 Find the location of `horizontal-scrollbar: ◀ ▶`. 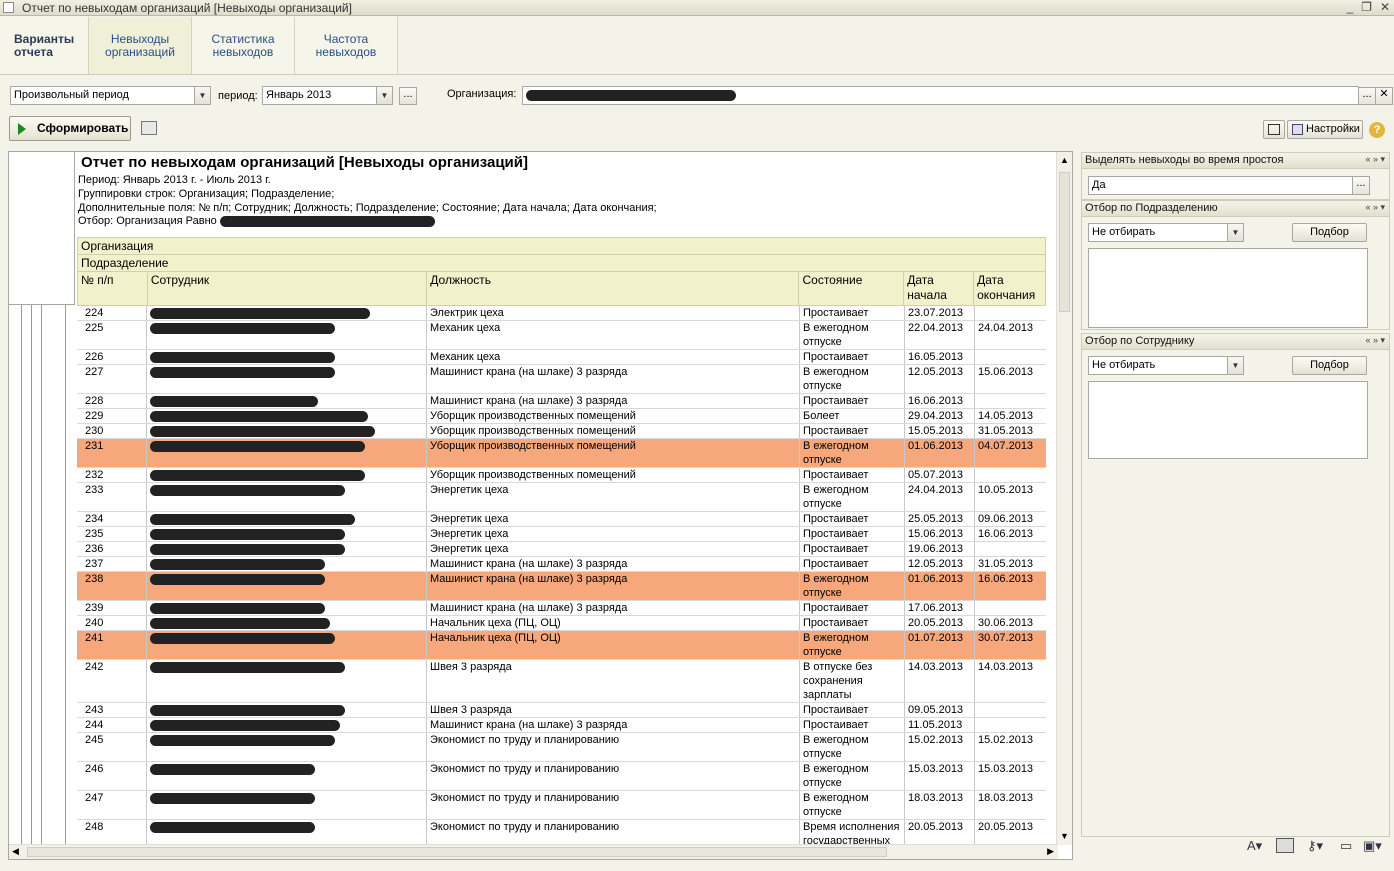

horizontal-scrollbar: ◀ ▶ is located at coordinates (533, 851).